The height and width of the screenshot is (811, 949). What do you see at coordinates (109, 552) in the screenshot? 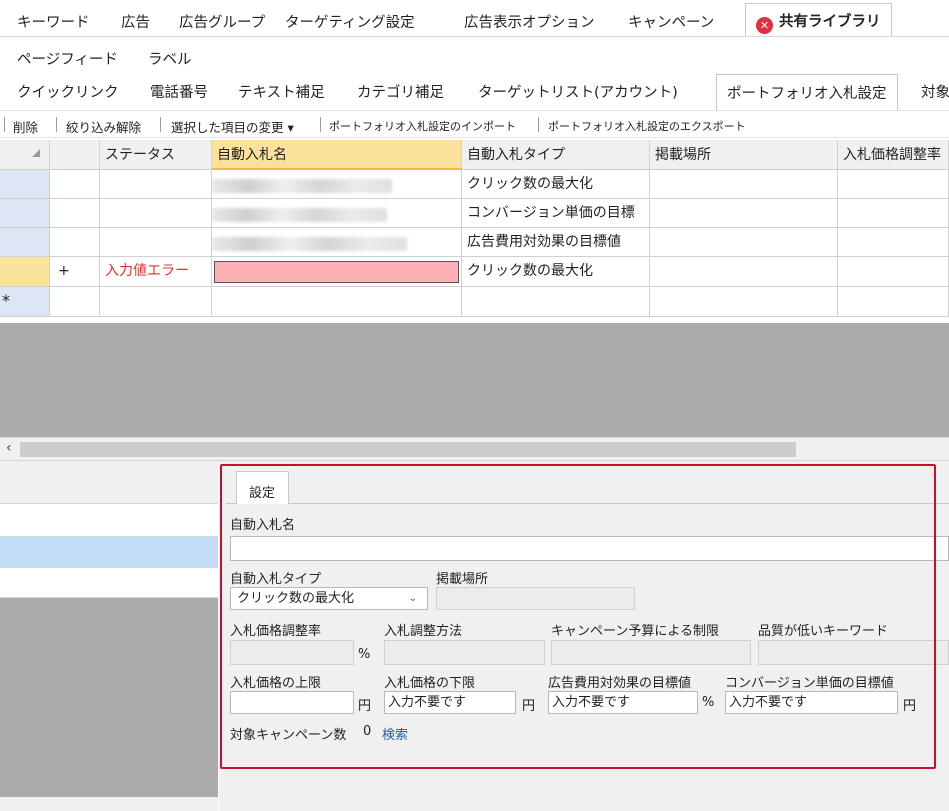
I see `list-item-selected` at bounding box center [109, 552].